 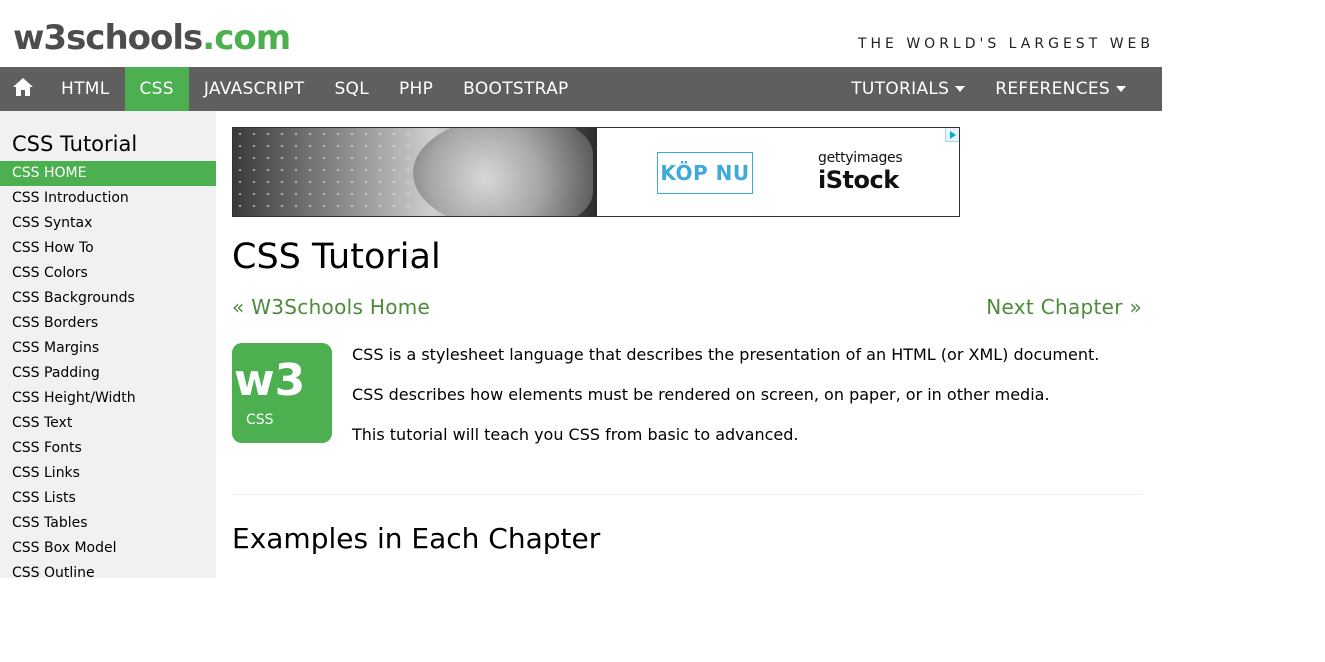 What do you see at coordinates (705, 173) in the screenshot?
I see `ad-buy-button: KÖP NU` at bounding box center [705, 173].